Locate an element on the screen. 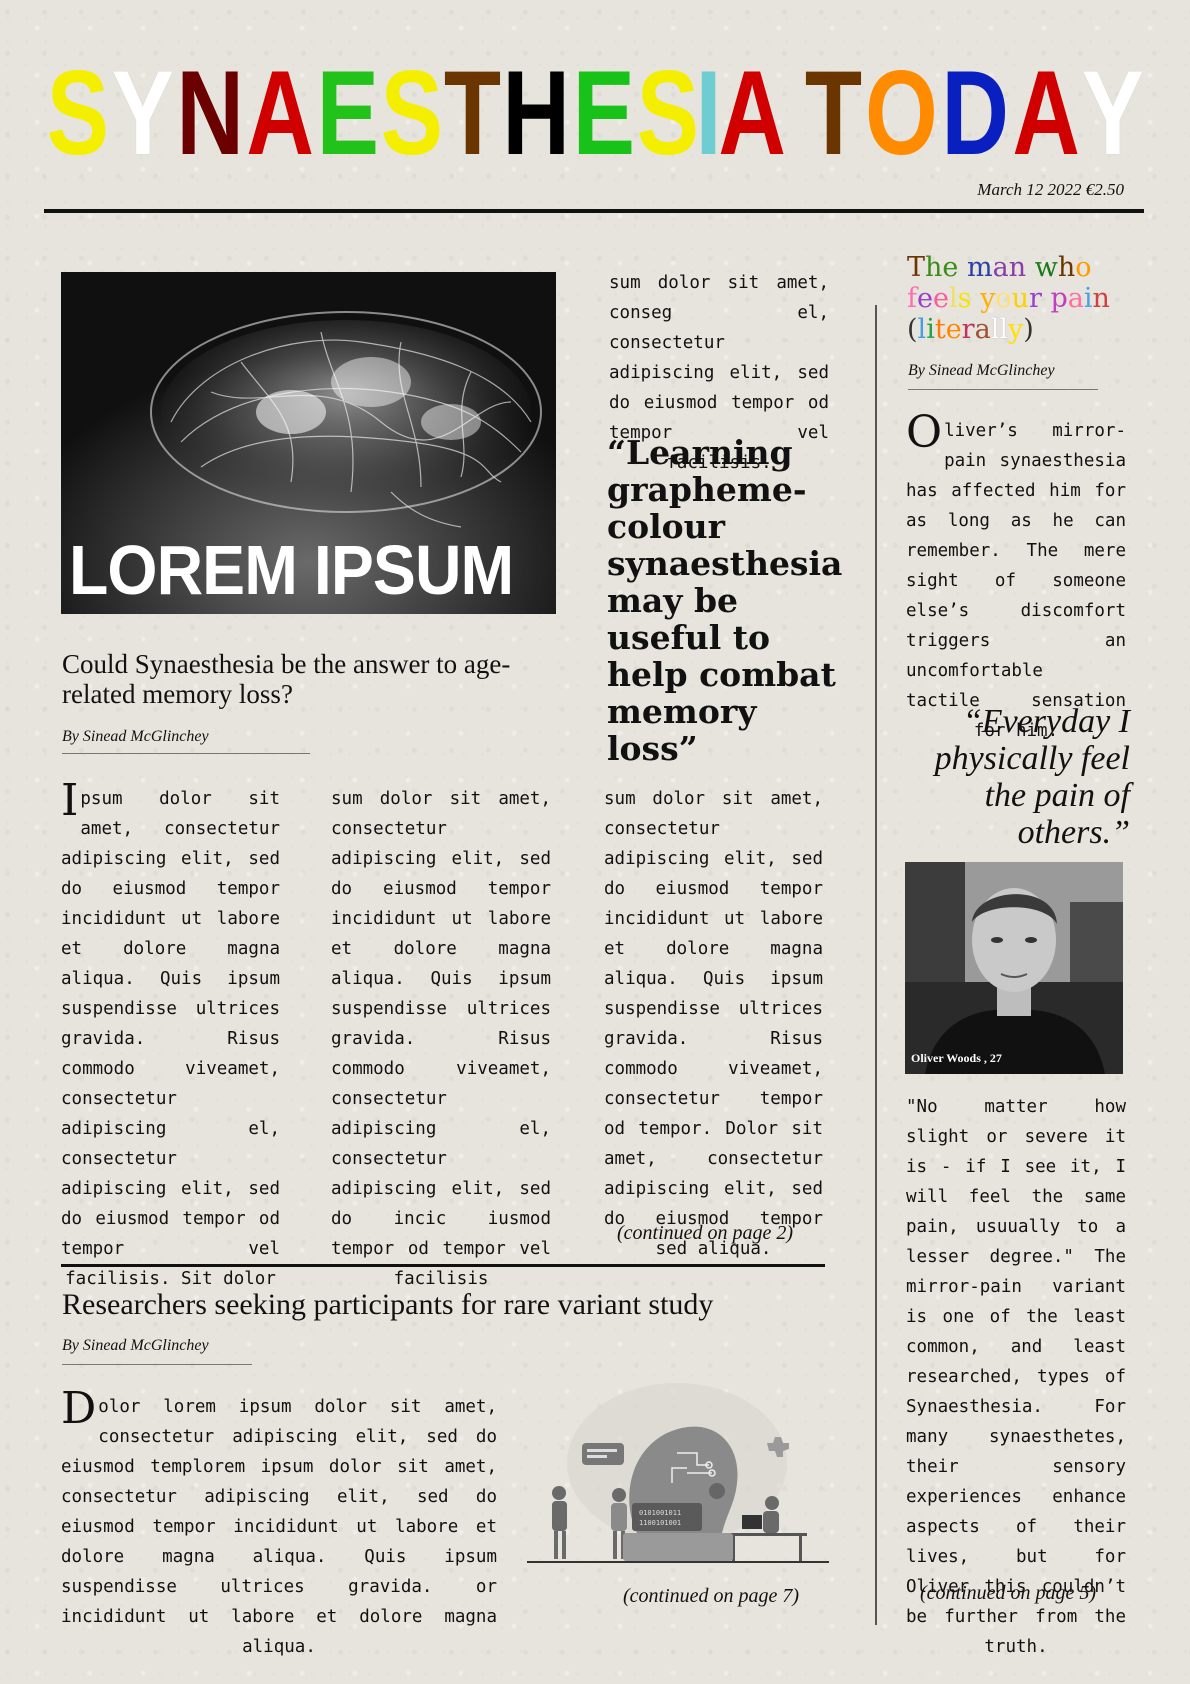 This screenshot has width=1190, height=1684. headline-letter: u is located at coordinates (1020, 298).